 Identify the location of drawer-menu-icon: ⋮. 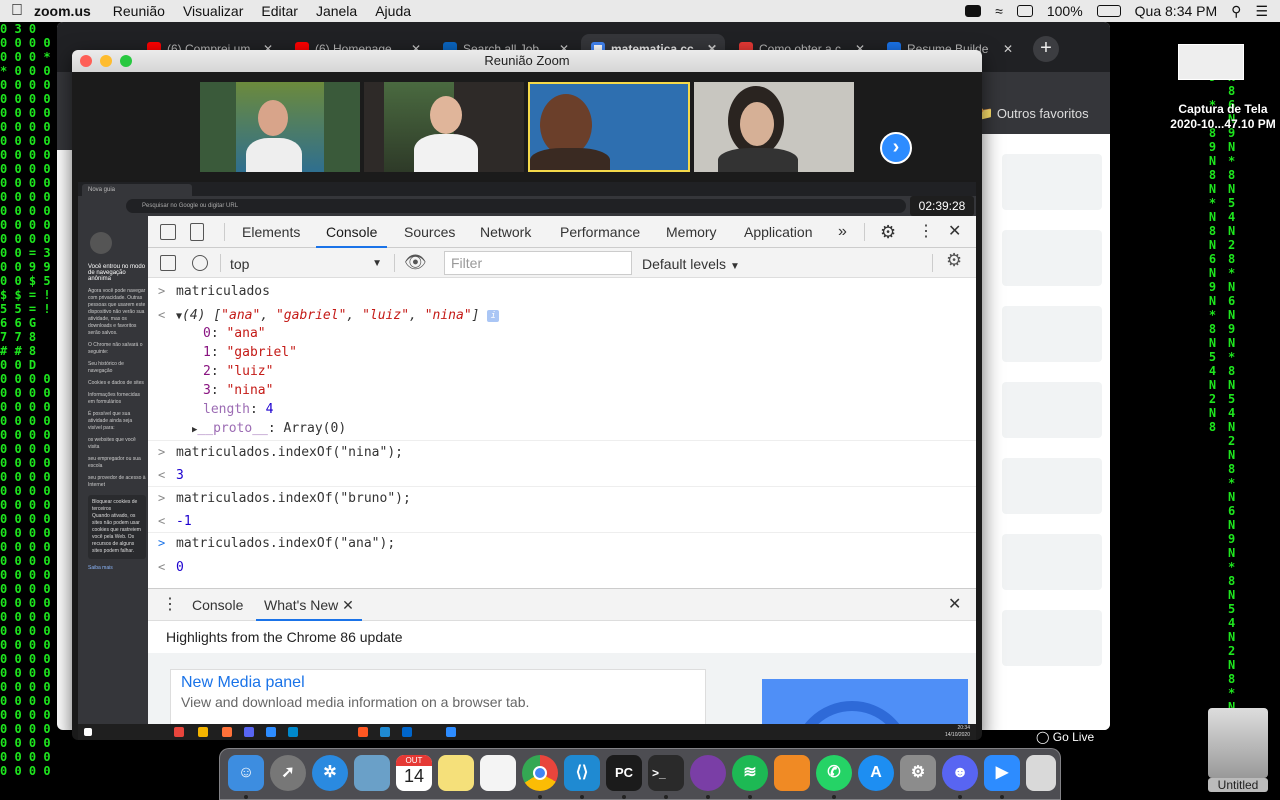
(170, 605).